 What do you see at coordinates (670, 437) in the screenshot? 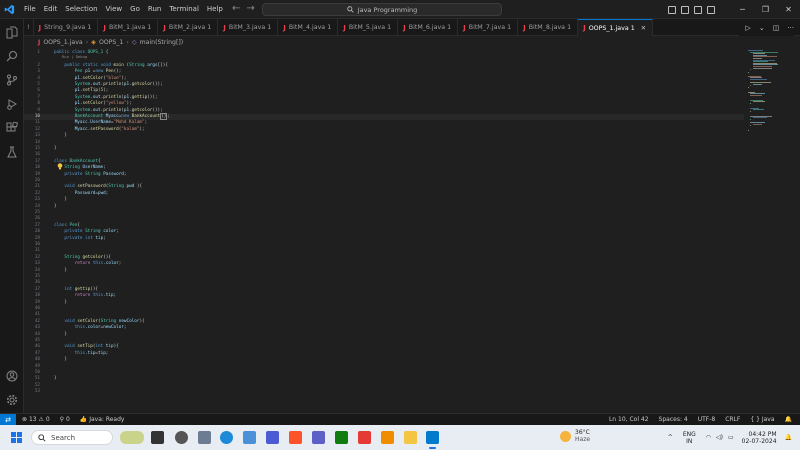
I see `chevron-up-icon: ^` at bounding box center [670, 437].